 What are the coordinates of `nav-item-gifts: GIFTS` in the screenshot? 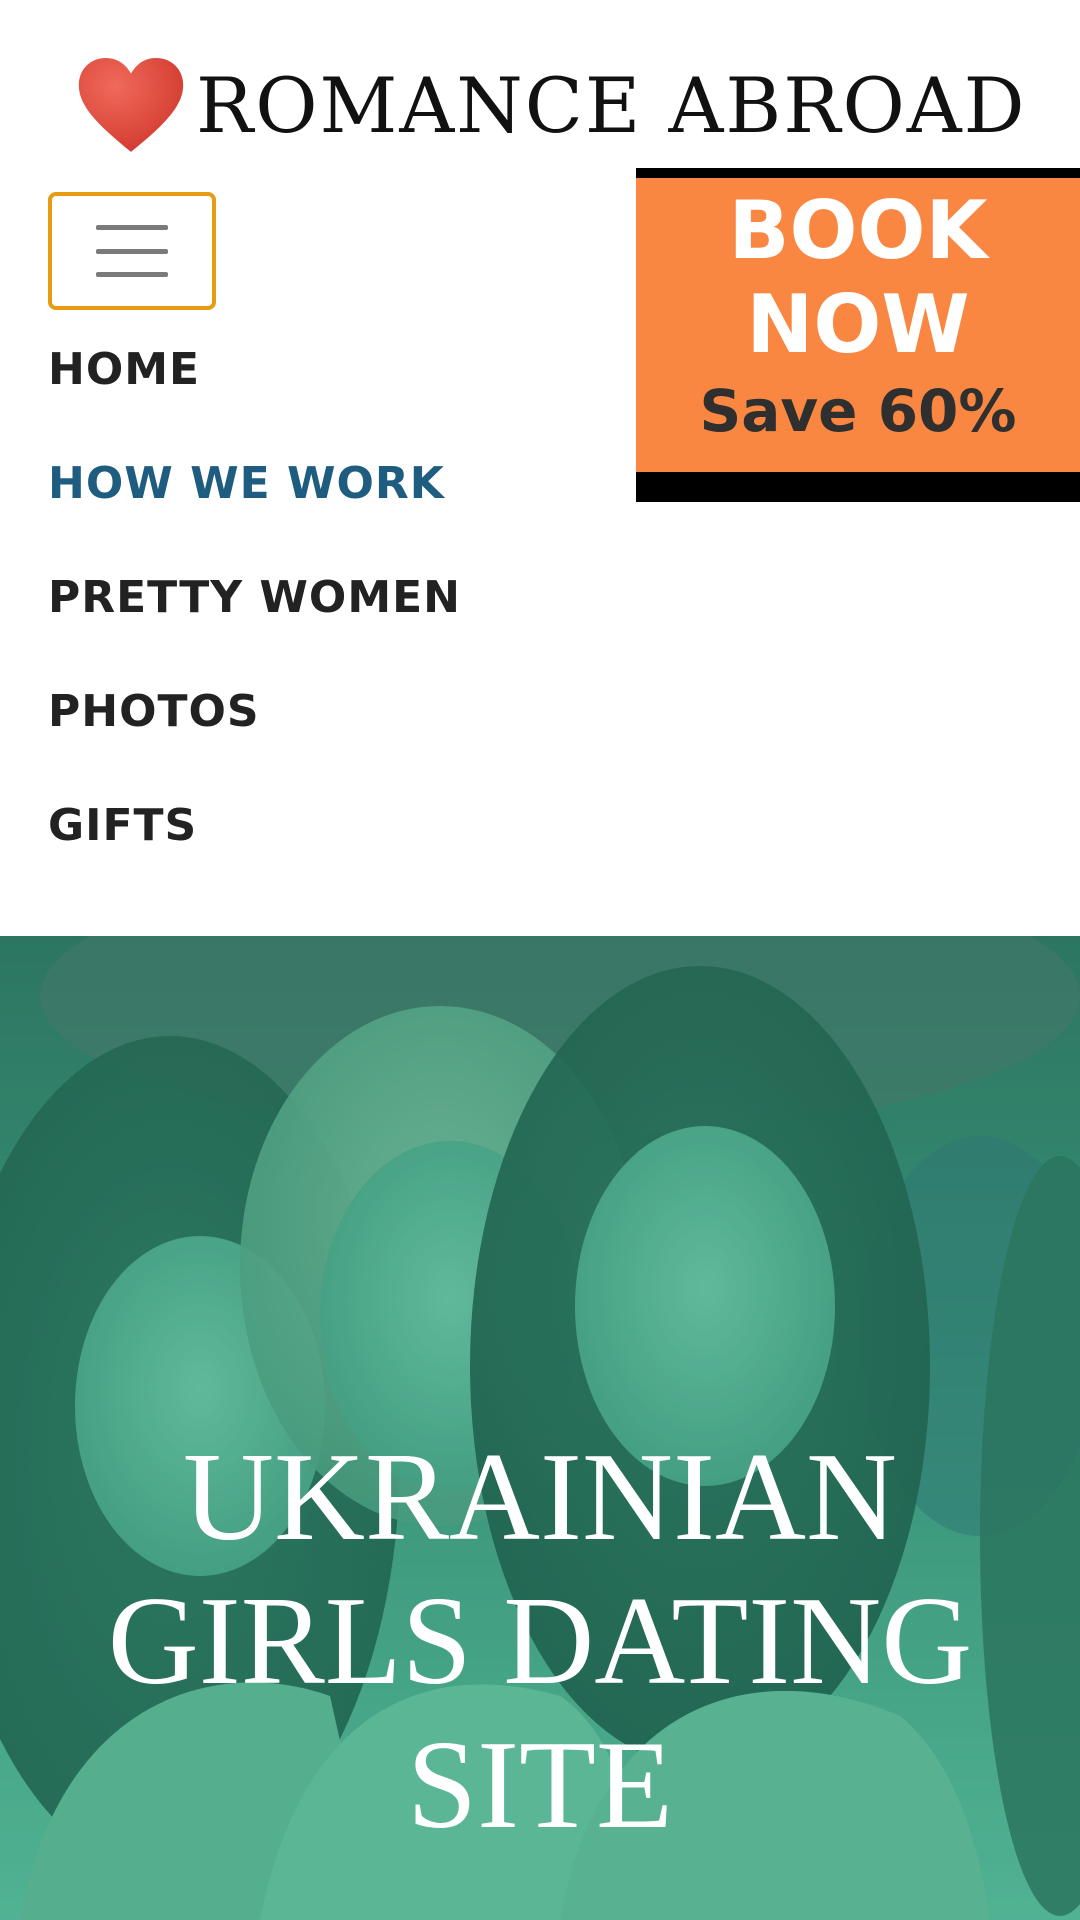 It's located at (254, 851).